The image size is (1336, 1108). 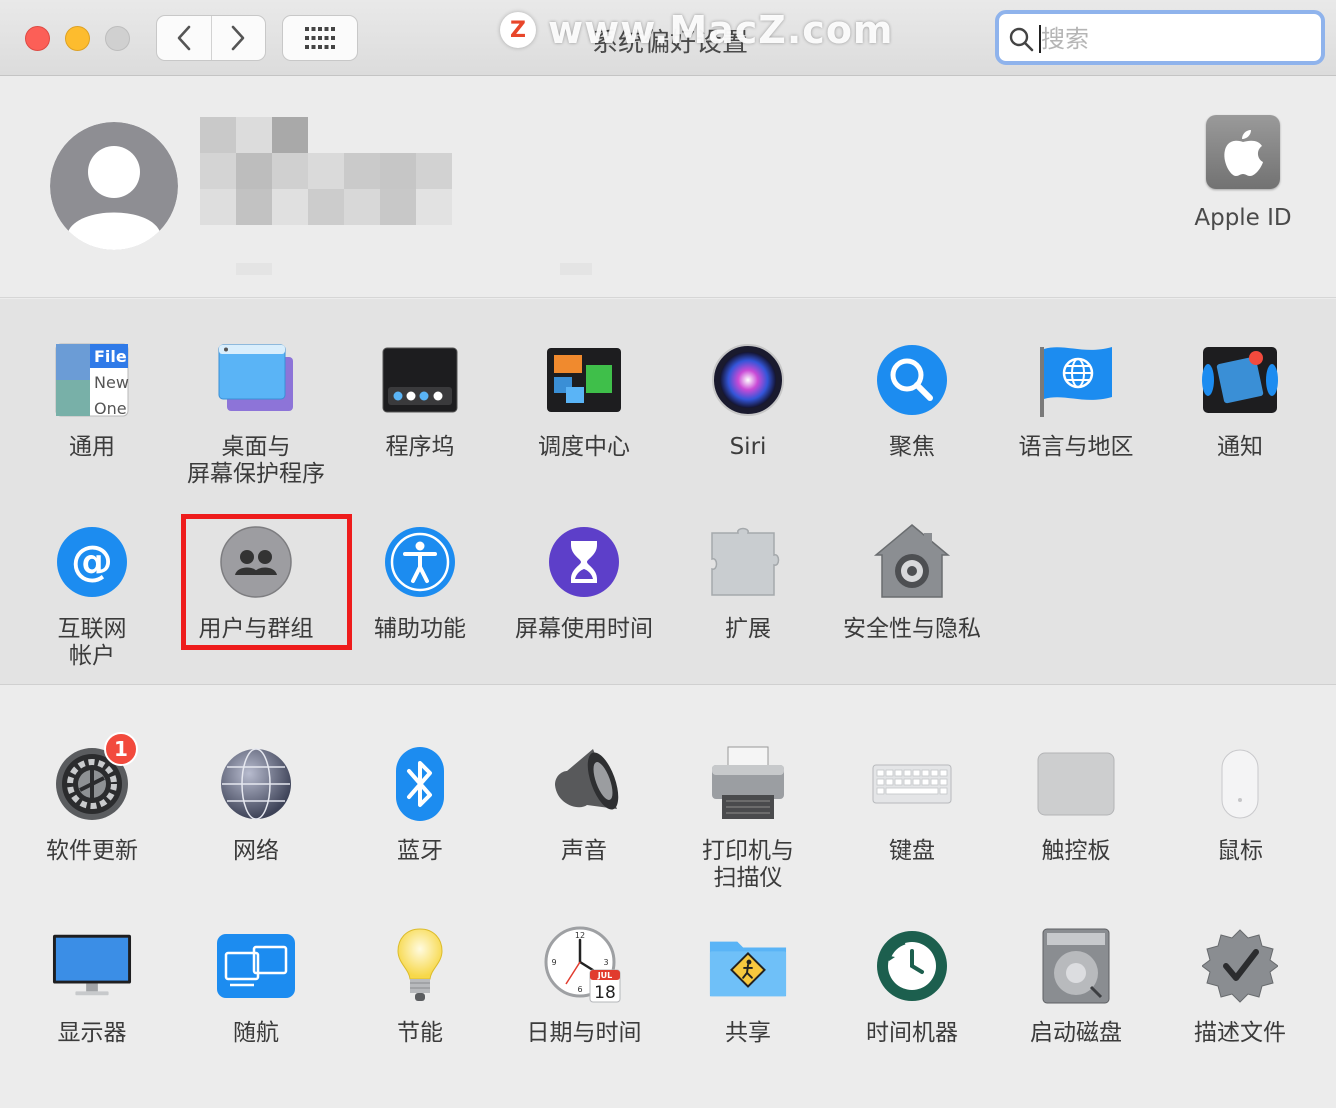 What do you see at coordinates (1076, 784) in the screenshot?
I see `trackpad-icon` at bounding box center [1076, 784].